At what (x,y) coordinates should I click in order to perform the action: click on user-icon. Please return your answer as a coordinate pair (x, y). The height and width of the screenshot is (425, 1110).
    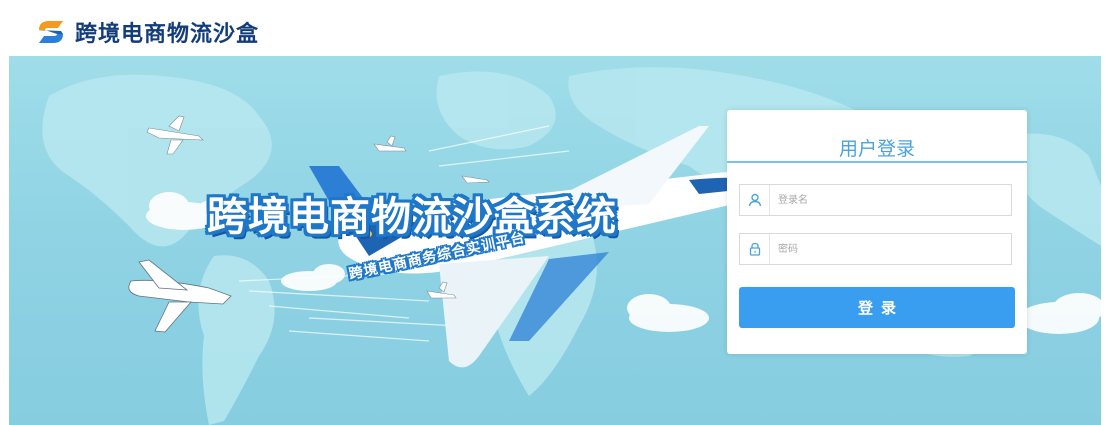
    Looking at the image, I should click on (755, 200).